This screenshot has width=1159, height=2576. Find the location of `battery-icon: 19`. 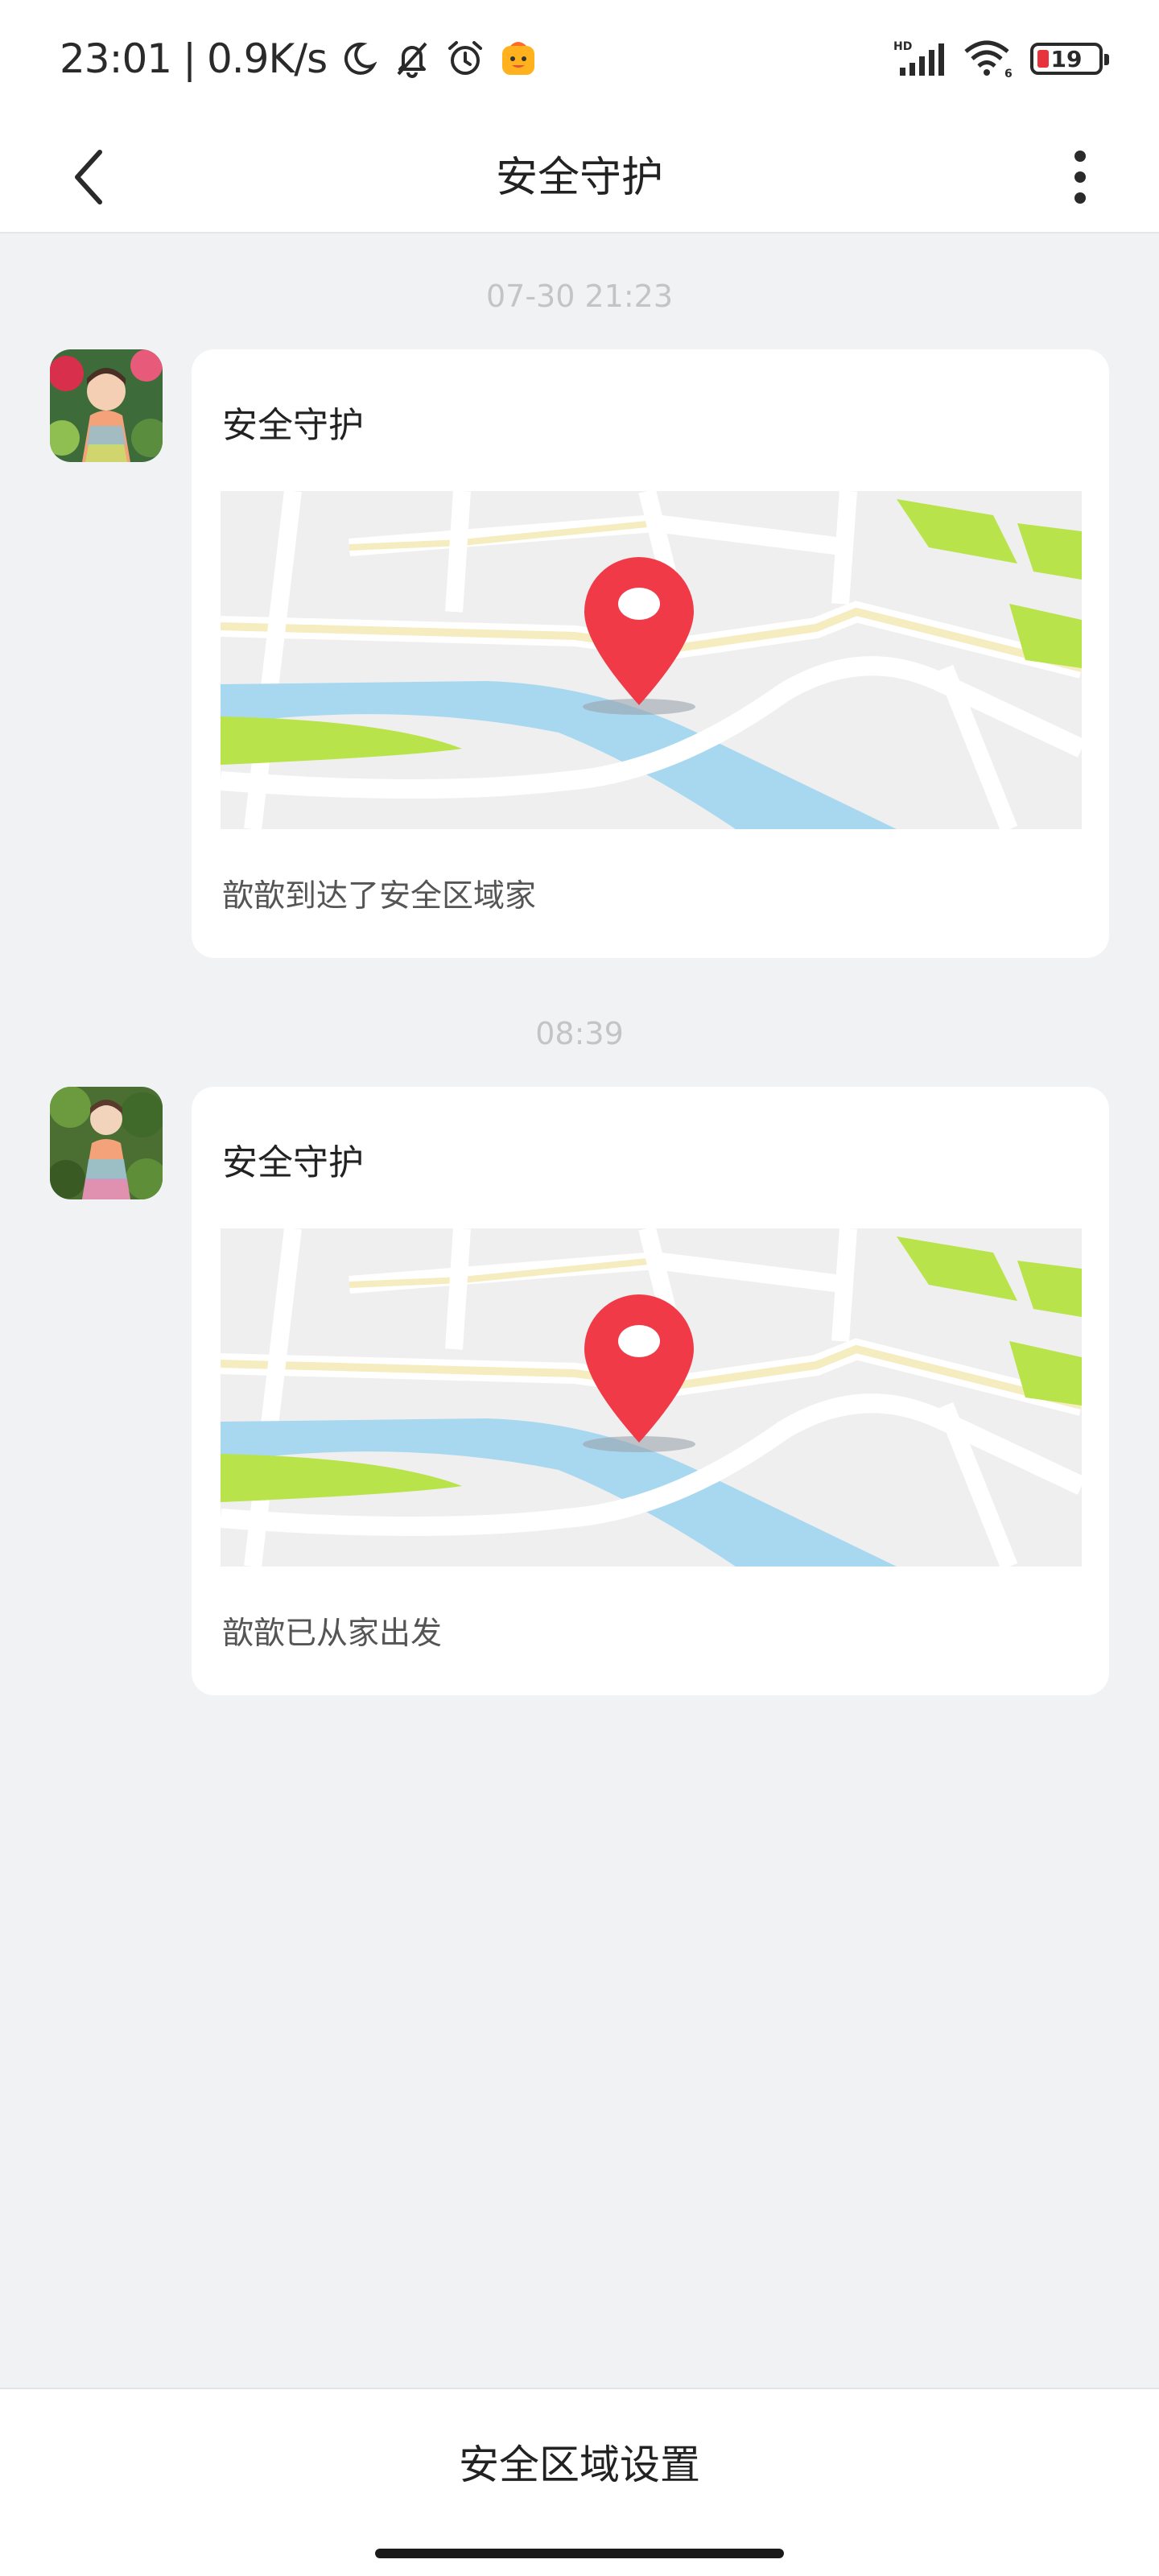

battery-icon: 19 is located at coordinates (1069, 59).